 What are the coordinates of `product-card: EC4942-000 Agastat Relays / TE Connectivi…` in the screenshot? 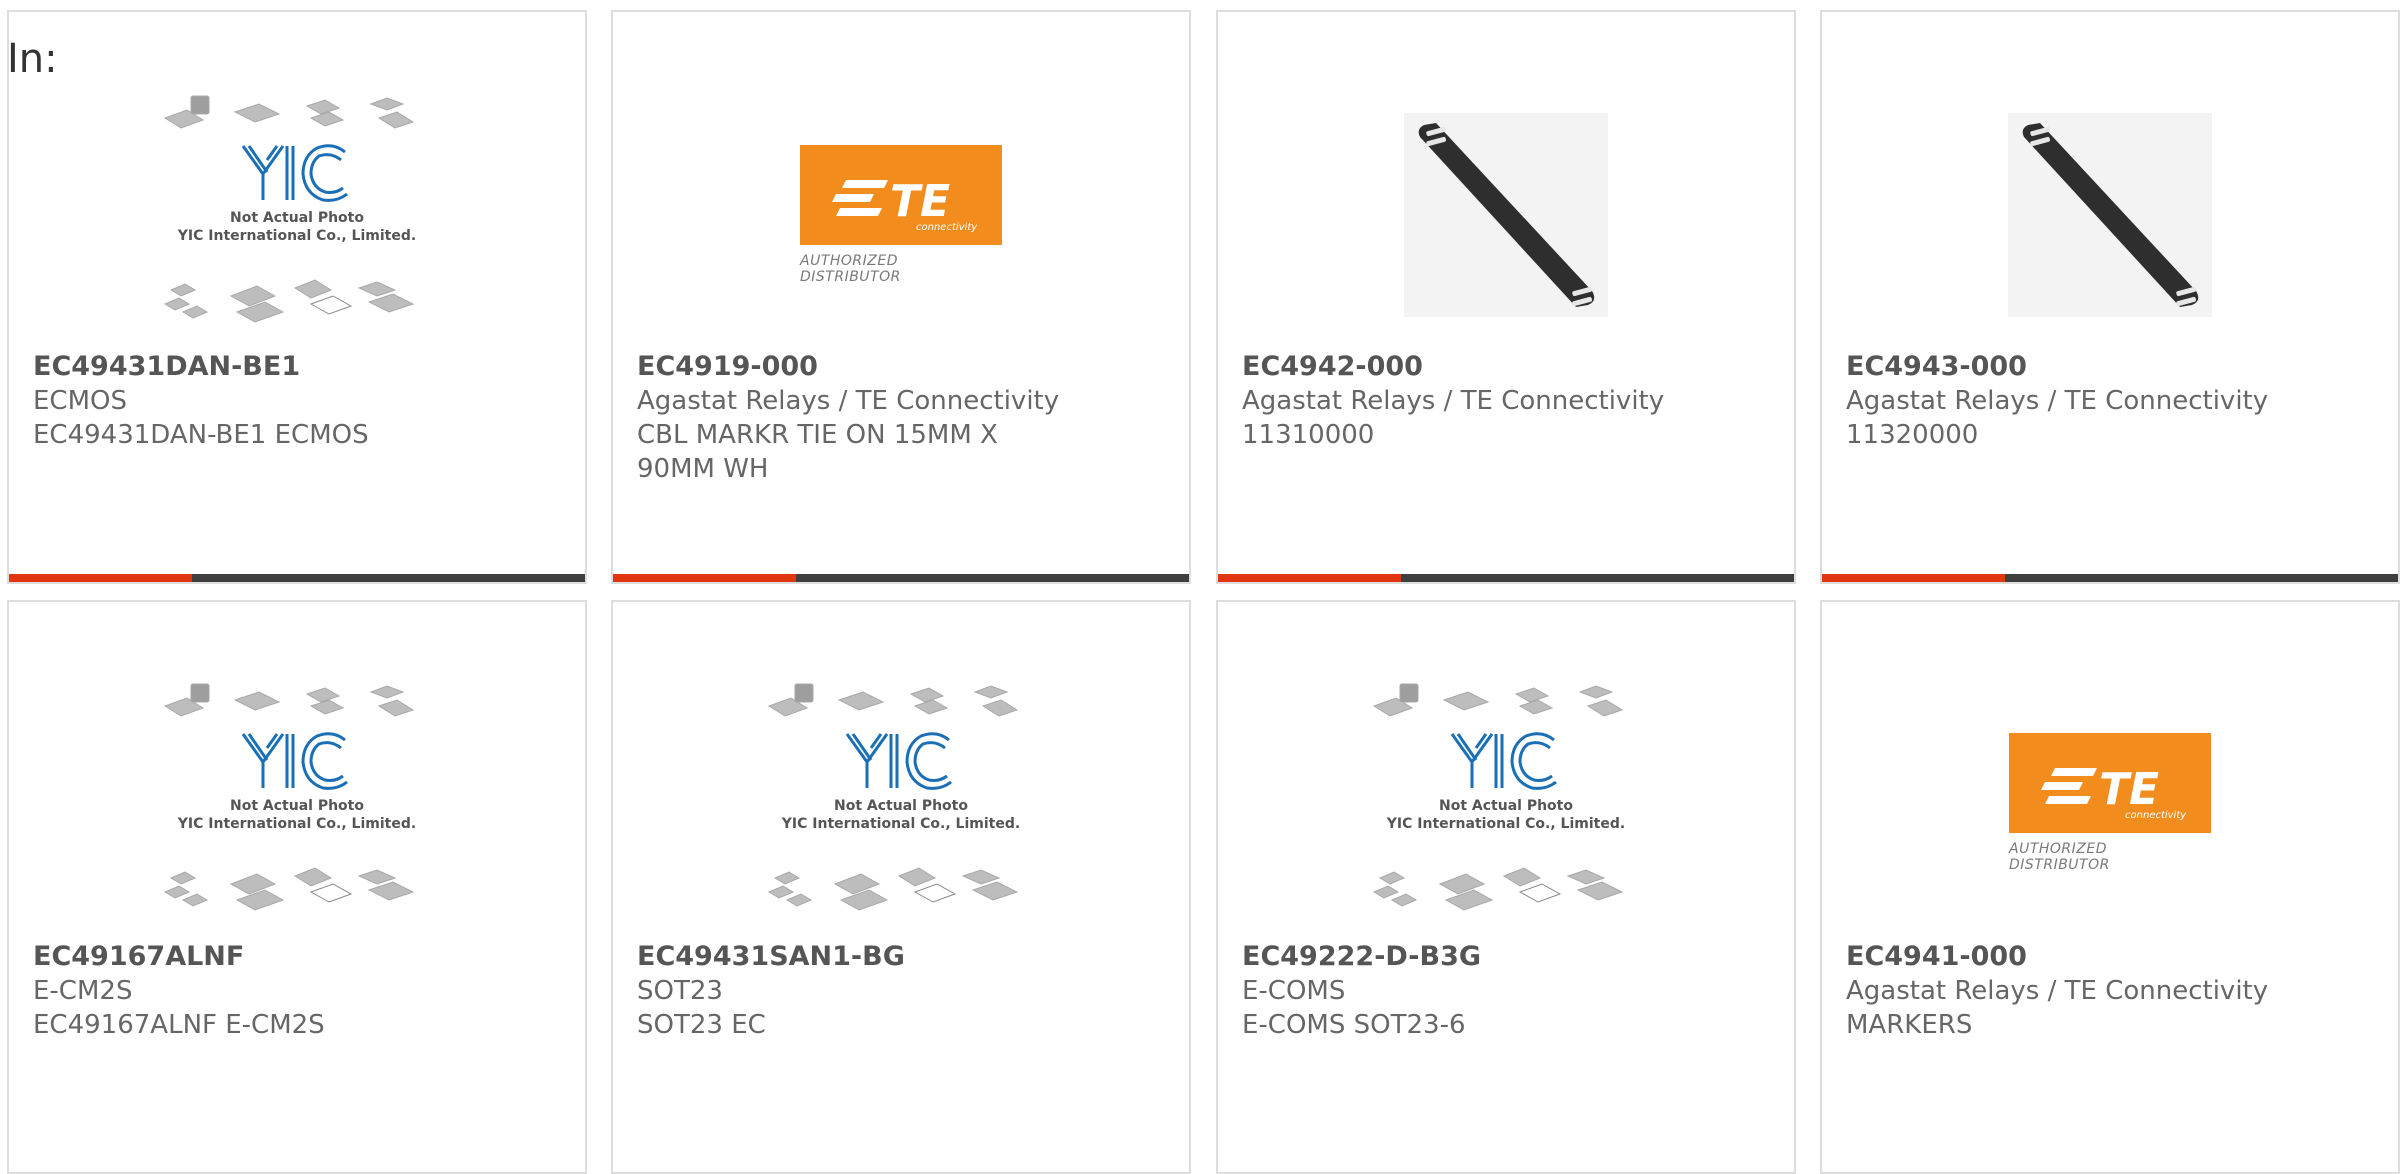 It's located at (1506, 297).